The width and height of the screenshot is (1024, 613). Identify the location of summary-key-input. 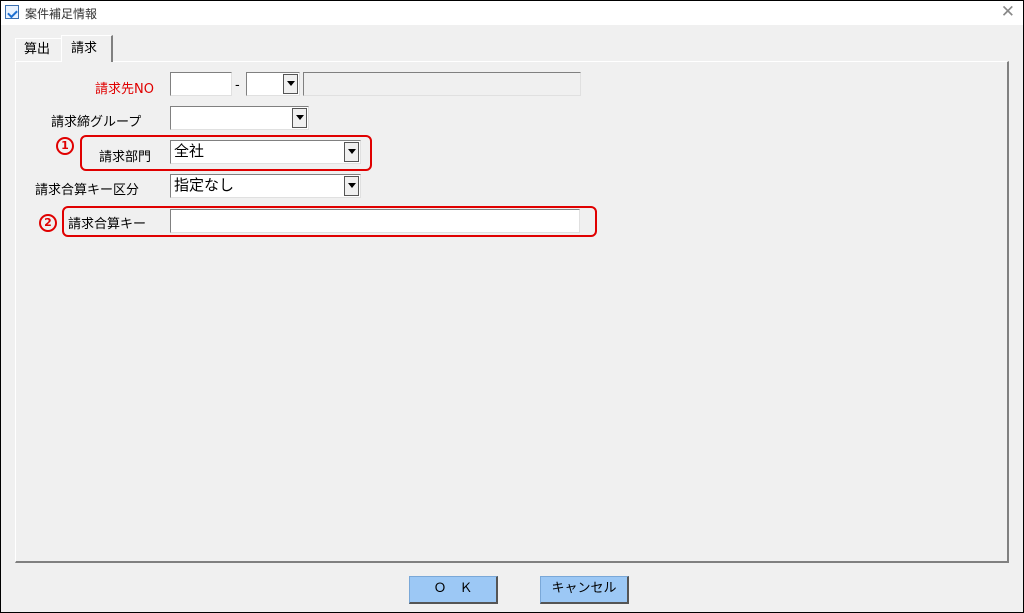
(375, 221).